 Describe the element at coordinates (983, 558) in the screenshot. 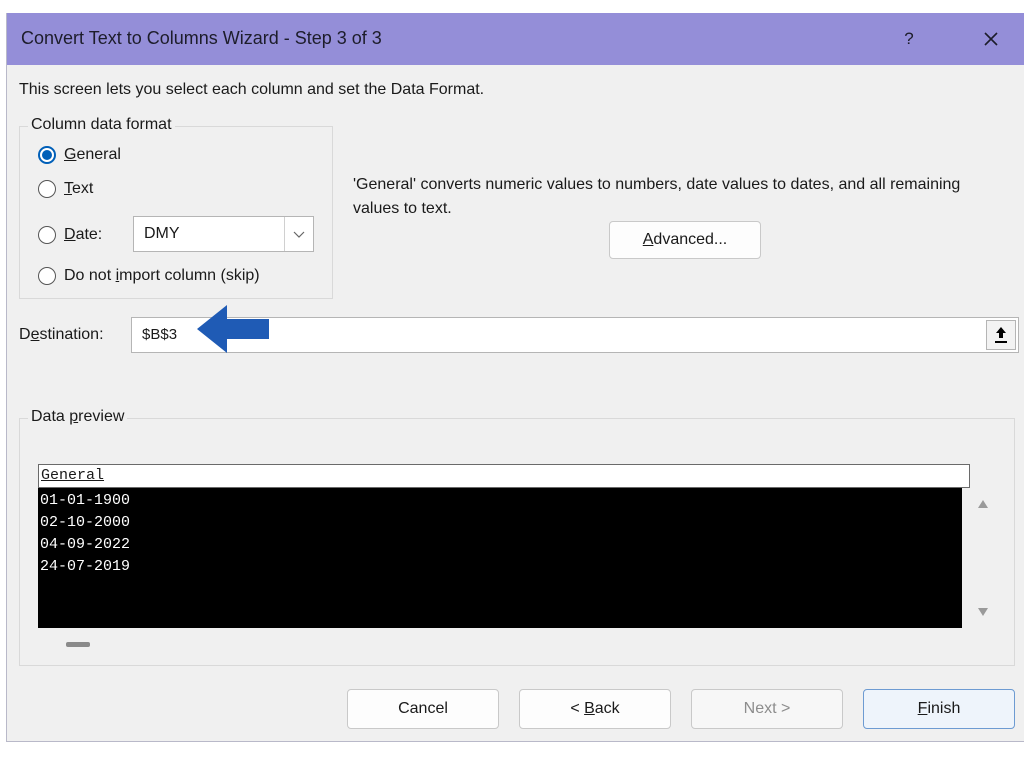

I see `preview-vertical-scrollbar` at that location.